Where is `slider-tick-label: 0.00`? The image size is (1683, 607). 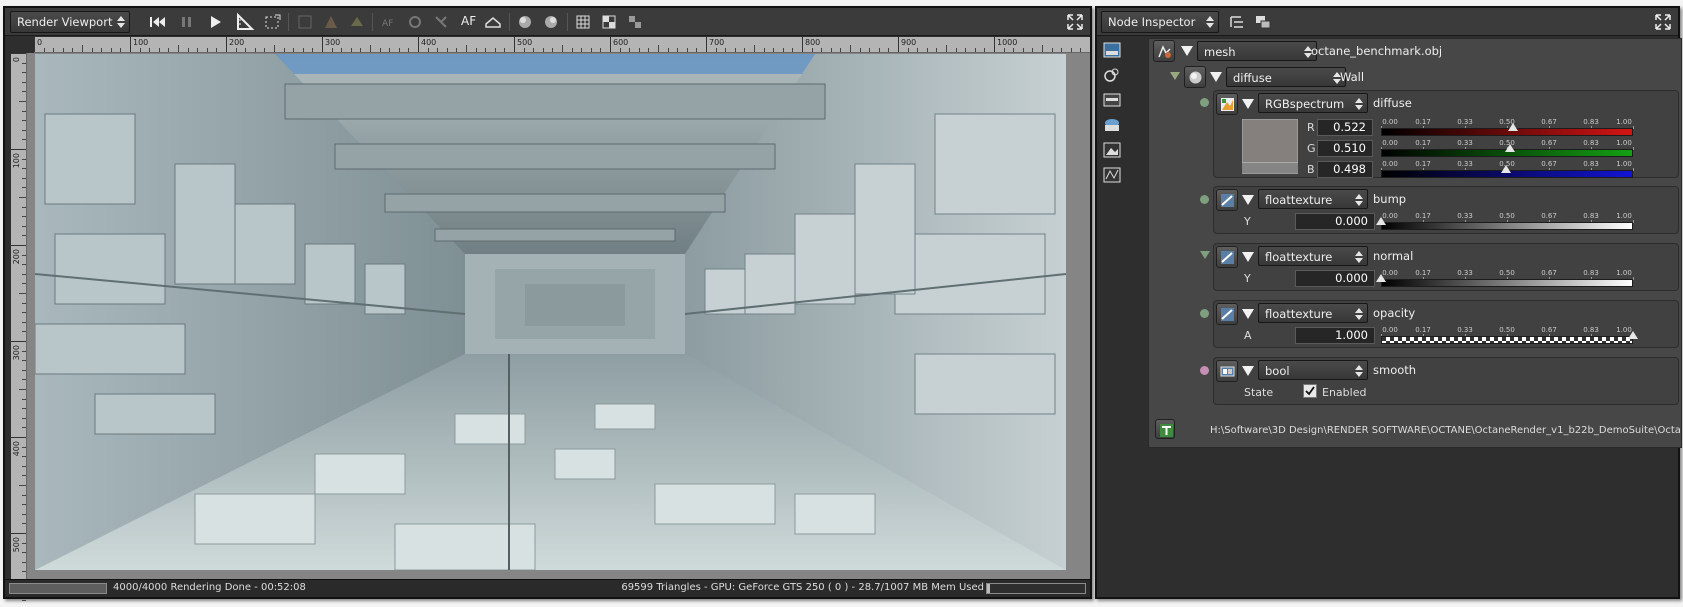
slider-tick-label: 0.00 is located at coordinates (1390, 330).